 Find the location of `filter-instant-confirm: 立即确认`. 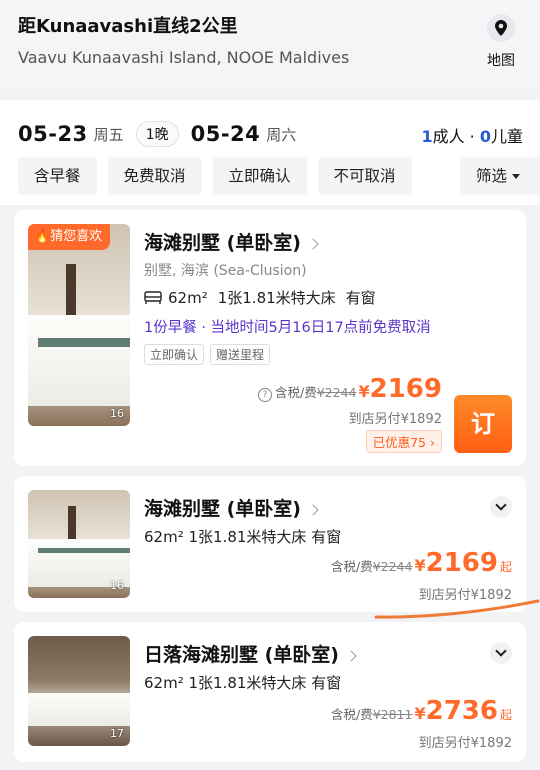

filter-instant-confirm: 立即确认 is located at coordinates (259, 176).